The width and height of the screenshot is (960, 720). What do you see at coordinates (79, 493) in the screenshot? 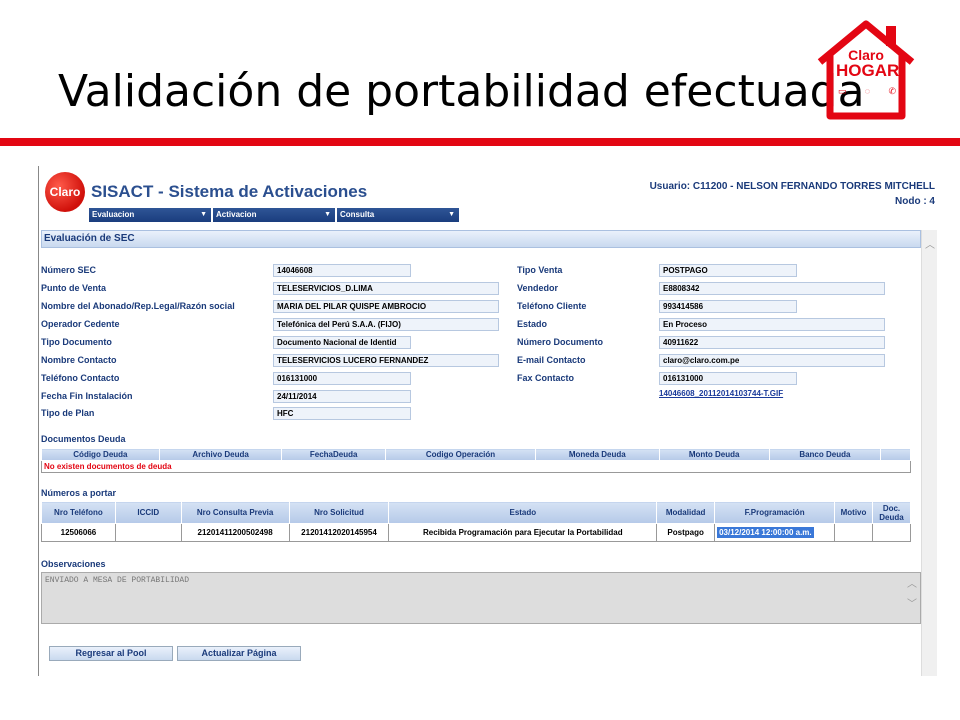
I see `numeros-title: Números a portar` at bounding box center [79, 493].